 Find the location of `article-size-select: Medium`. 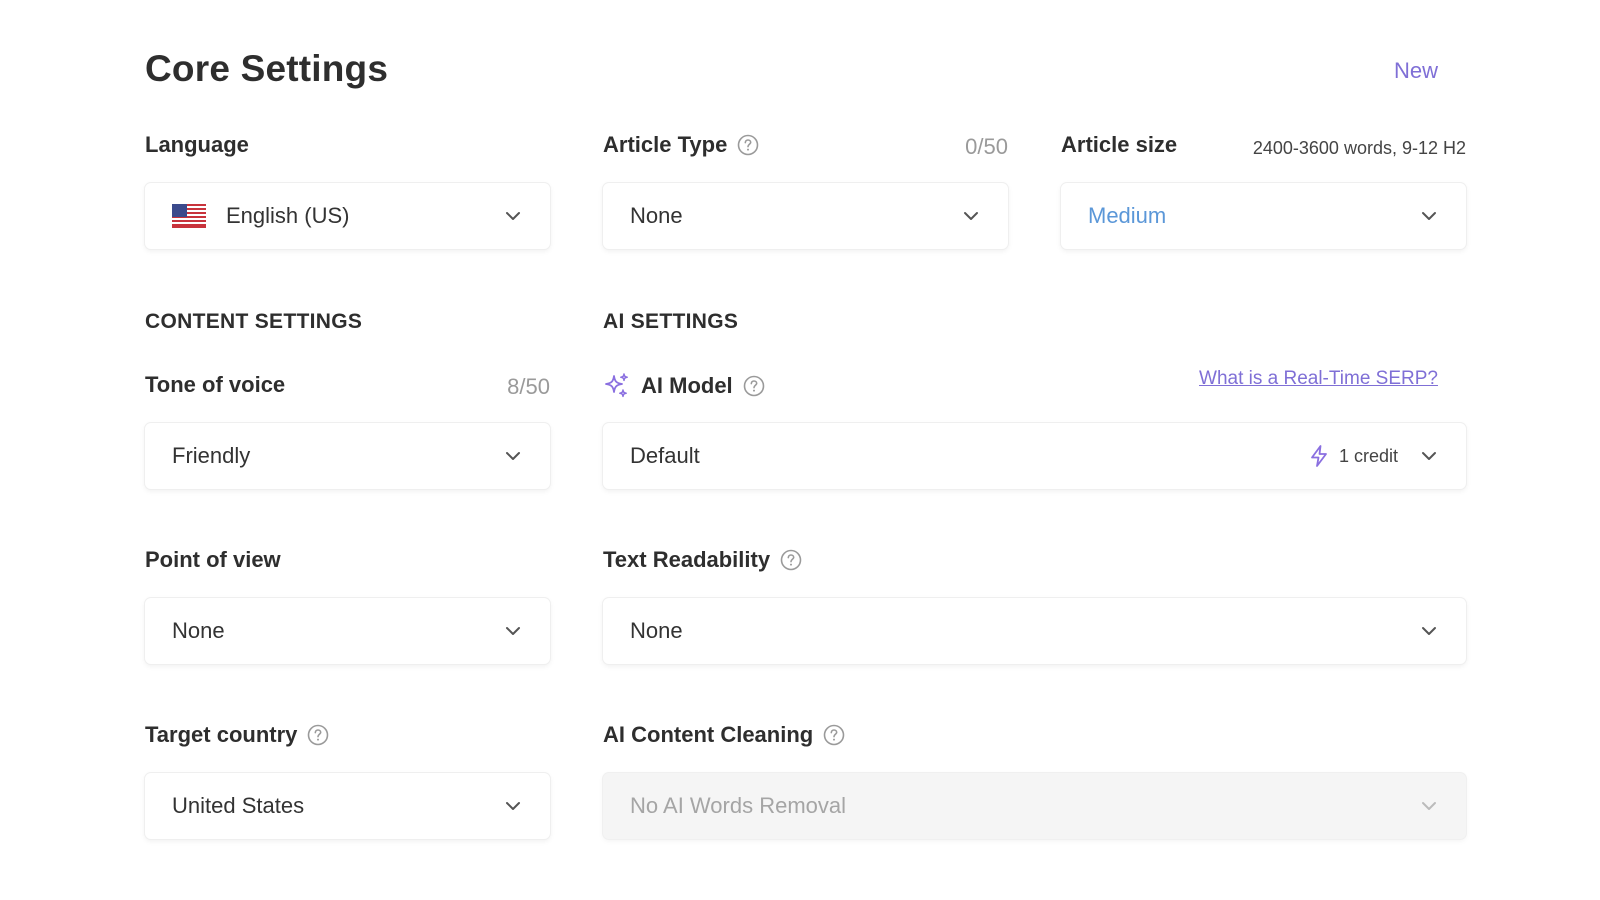

article-size-select: Medium is located at coordinates (1263, 216).